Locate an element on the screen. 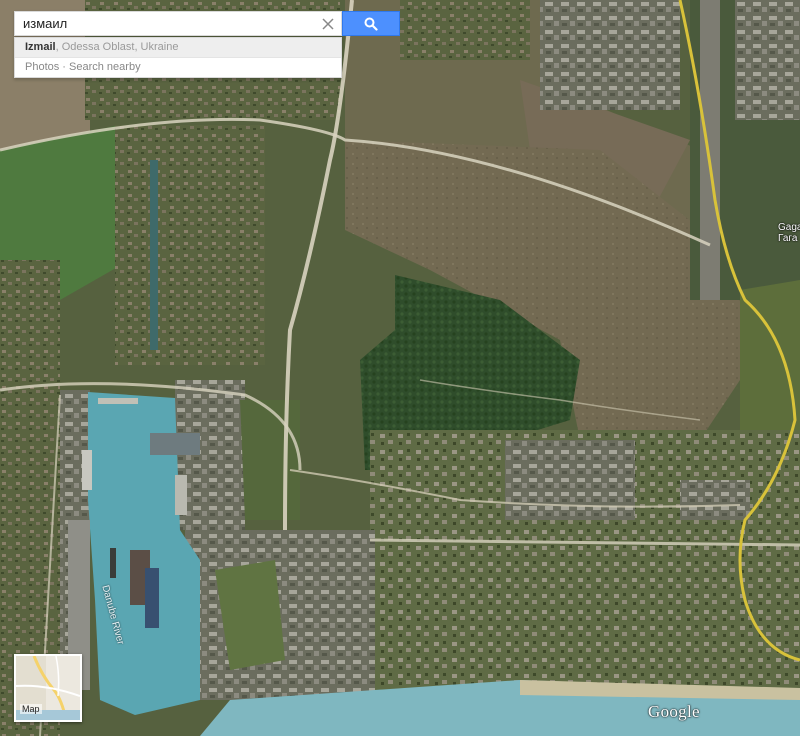 This screenshot has width=800, height=736. suggestion-name: Izmail is located at coordinates (40, 47).